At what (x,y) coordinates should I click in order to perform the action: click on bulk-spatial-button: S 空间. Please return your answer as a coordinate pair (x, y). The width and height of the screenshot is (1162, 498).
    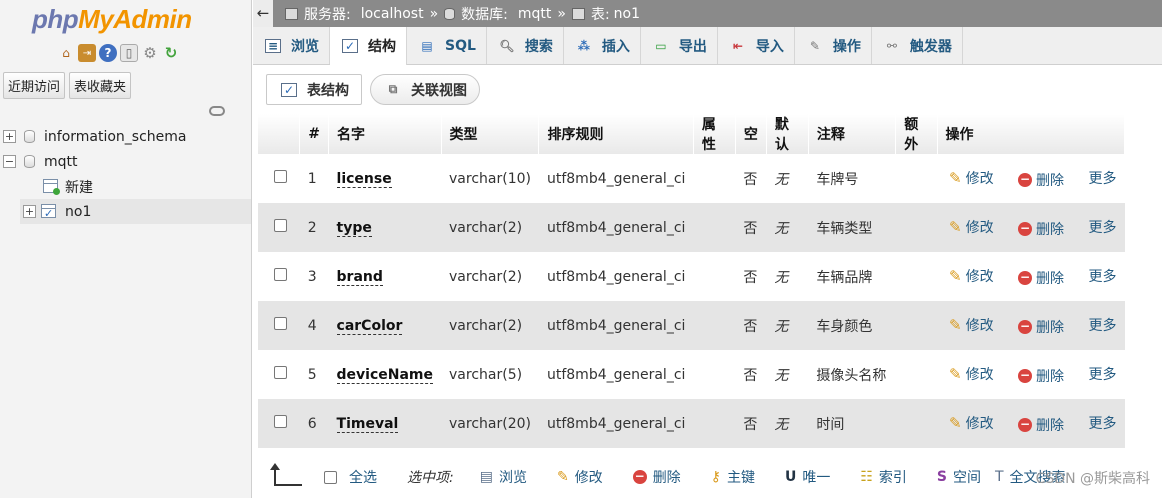
    Looking at the image, I should click on (959, 477).